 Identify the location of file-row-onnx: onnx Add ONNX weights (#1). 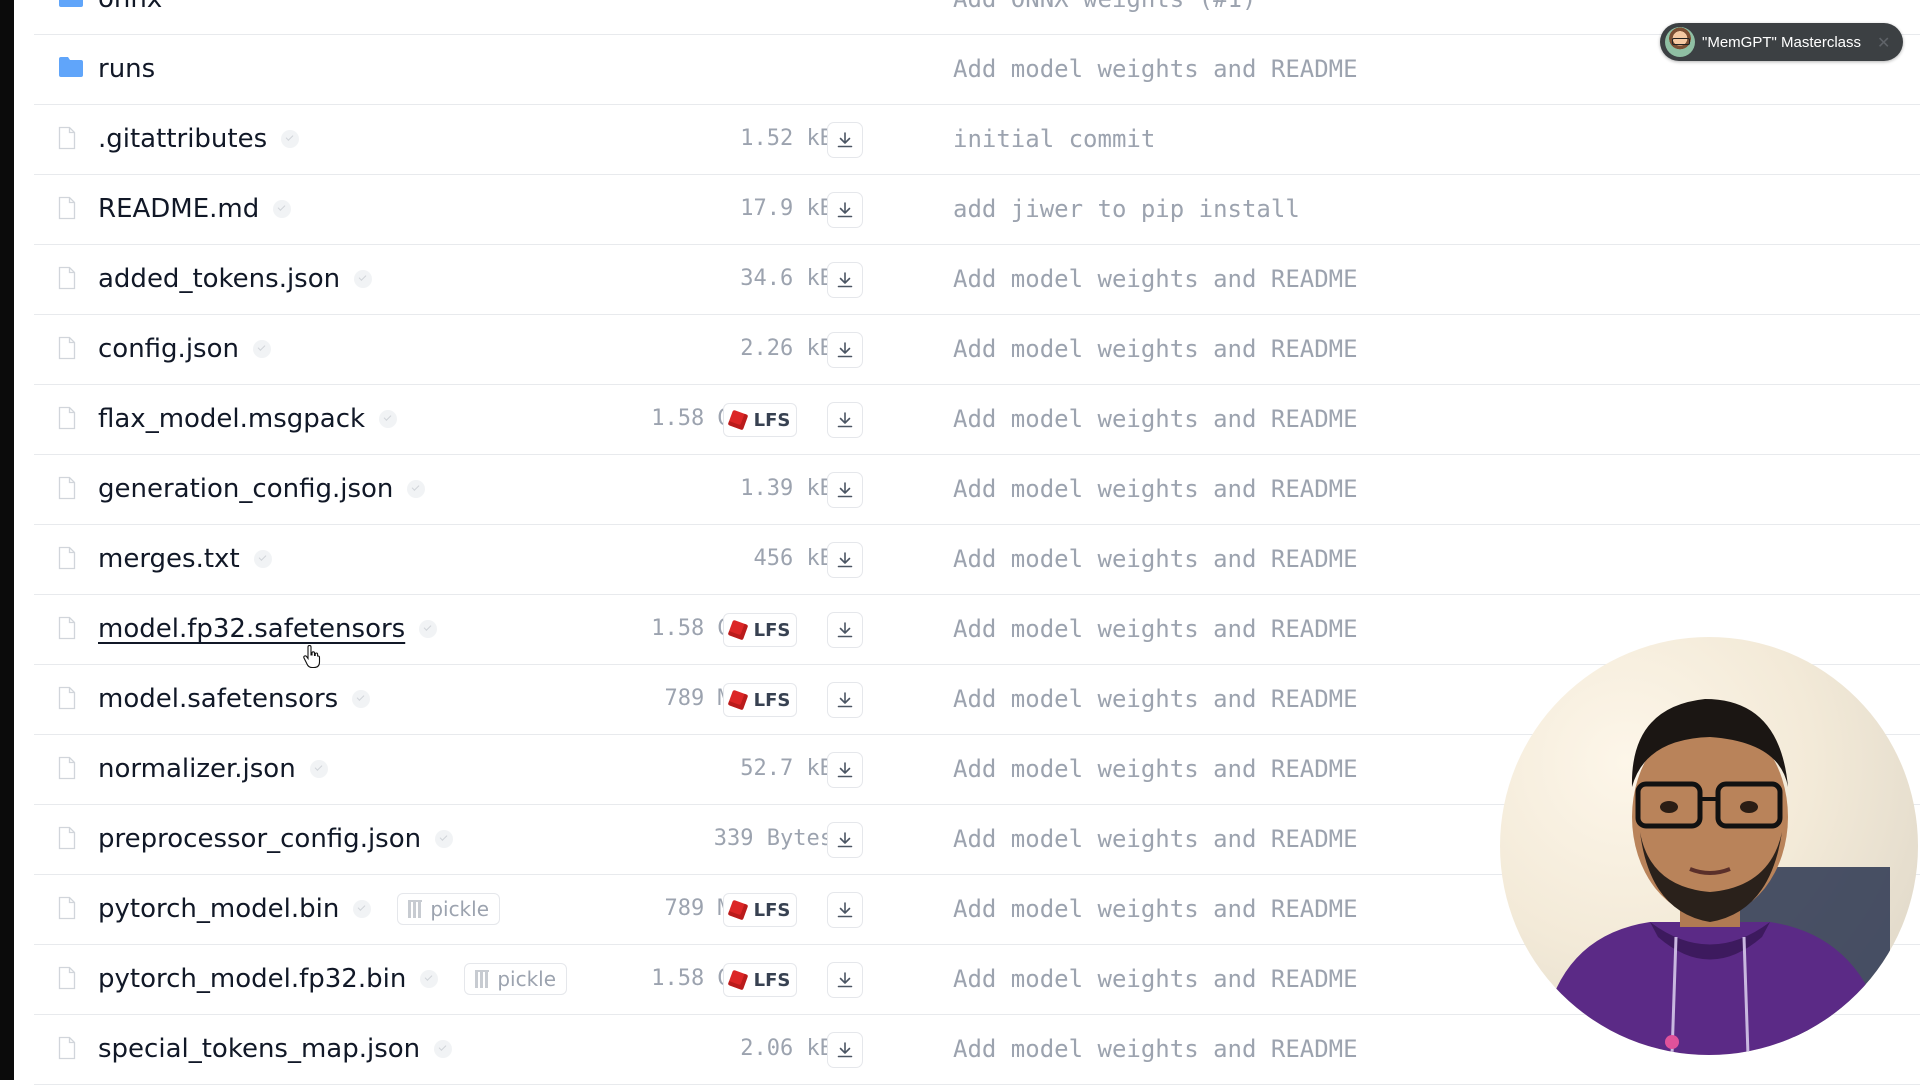
(977, 17).